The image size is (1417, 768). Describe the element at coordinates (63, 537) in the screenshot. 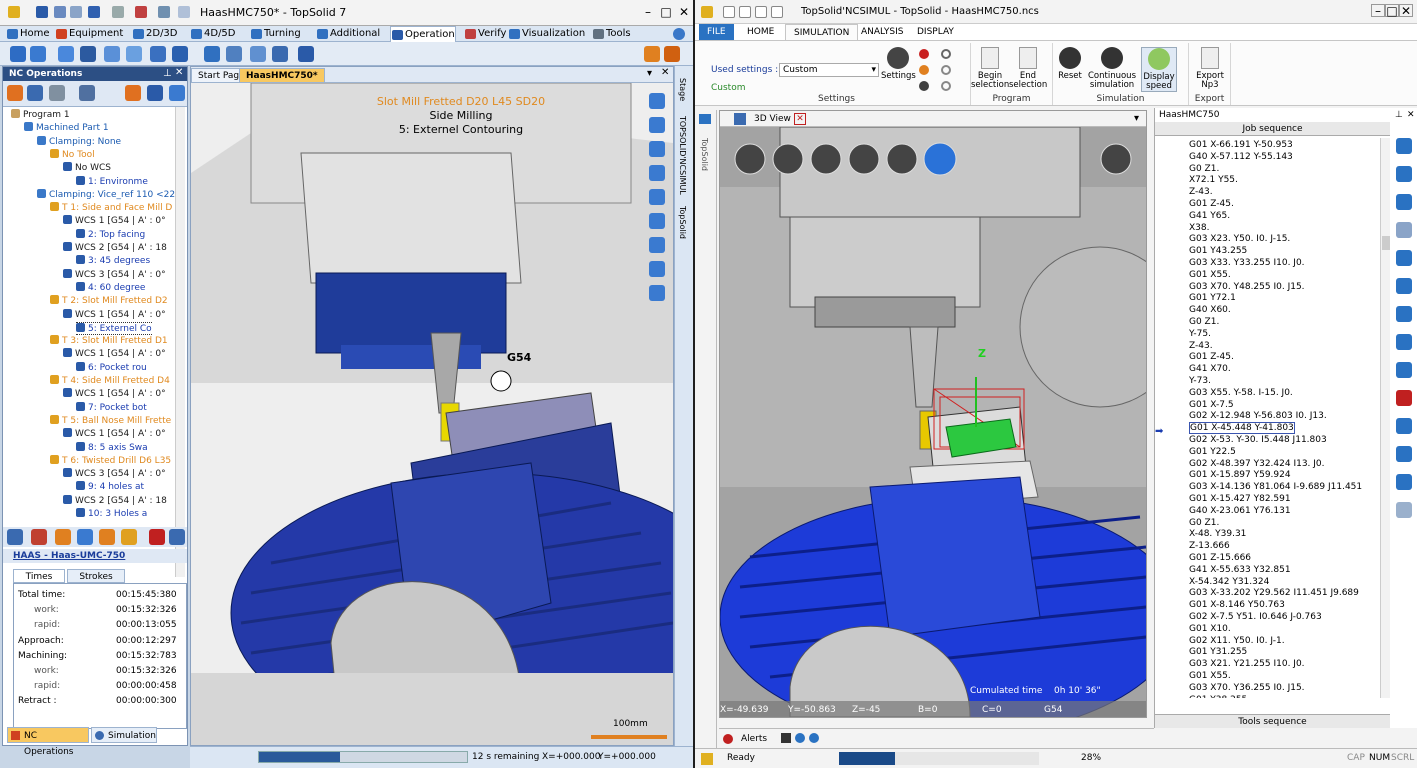

I see `machine-tool3-icon` at that location.